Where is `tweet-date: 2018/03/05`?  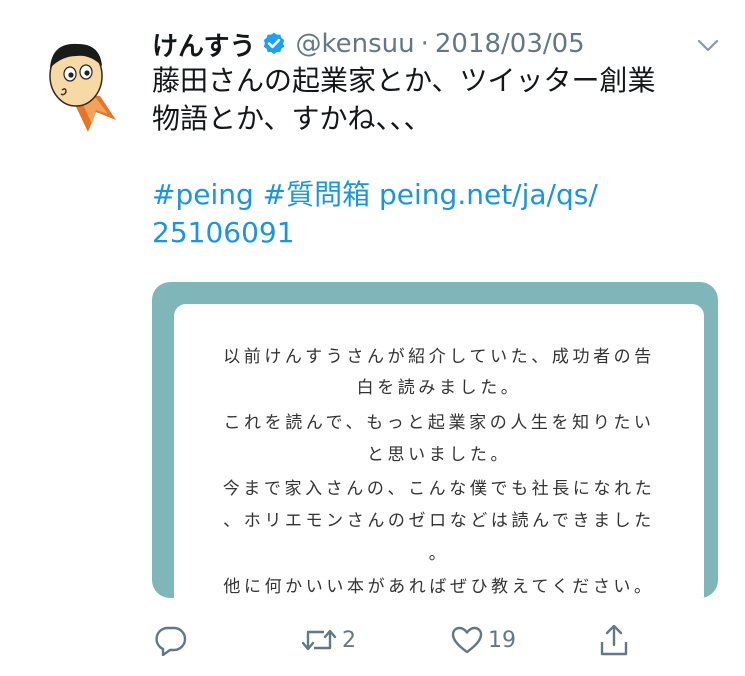
tweet-date: 2018/03/05 is located at coordinates (510, 44).